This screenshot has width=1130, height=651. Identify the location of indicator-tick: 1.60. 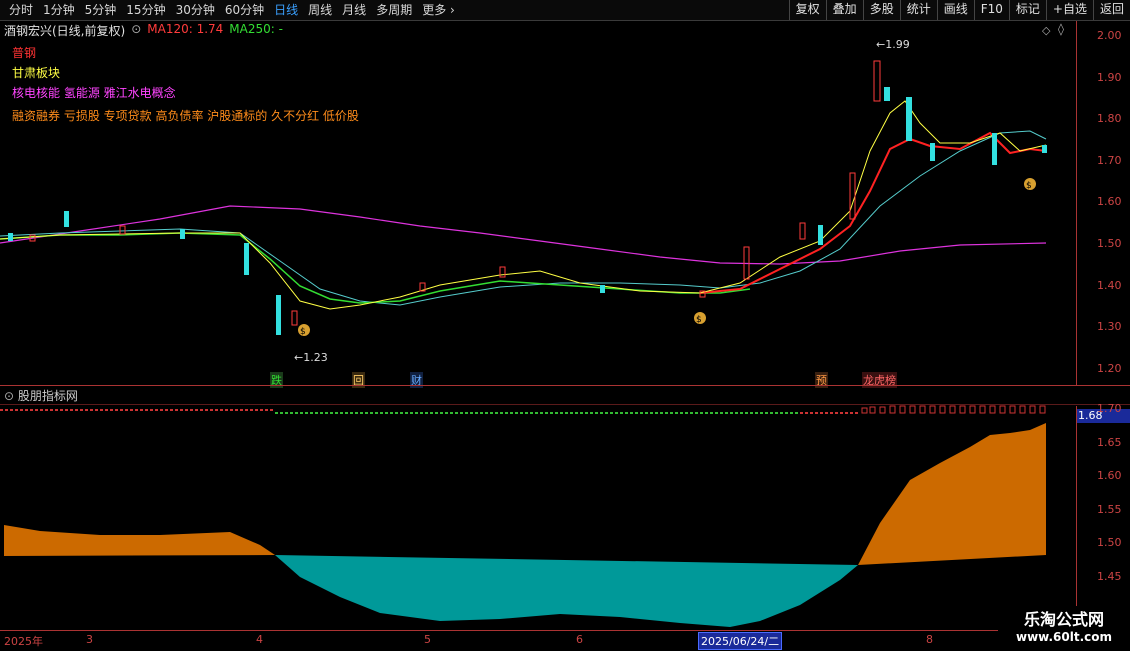
(1109, 475).